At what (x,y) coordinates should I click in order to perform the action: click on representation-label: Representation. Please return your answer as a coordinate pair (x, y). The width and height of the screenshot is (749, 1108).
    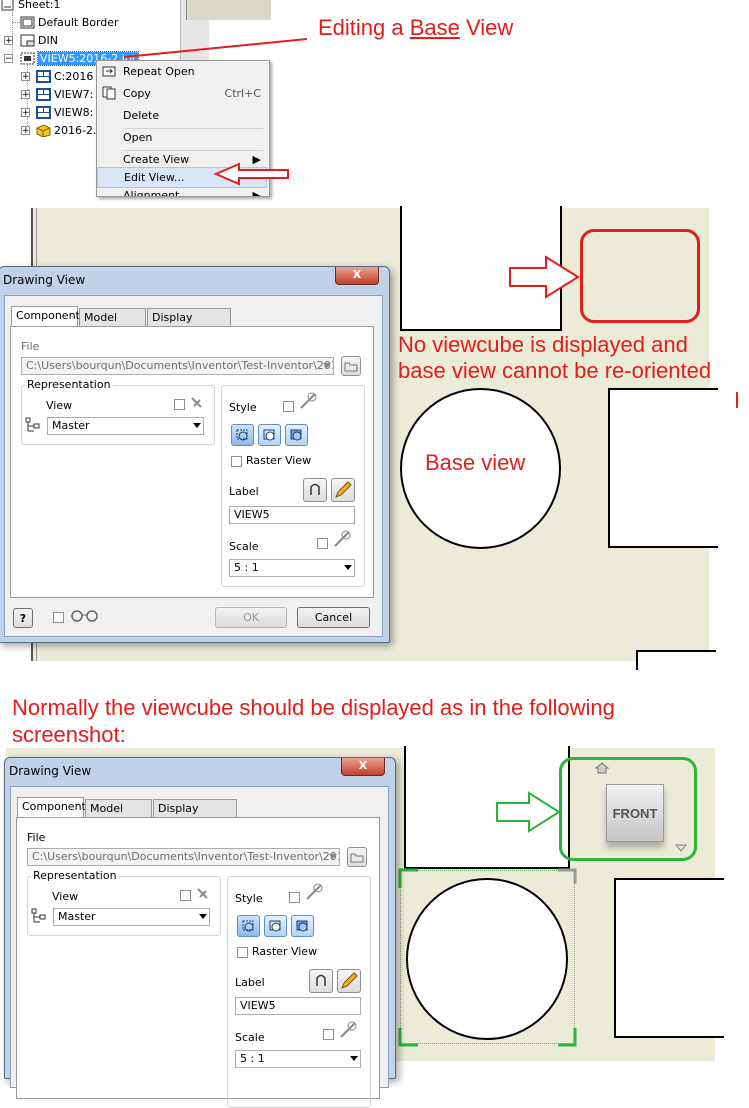
    Looking at the image, I should click on (69, 384).